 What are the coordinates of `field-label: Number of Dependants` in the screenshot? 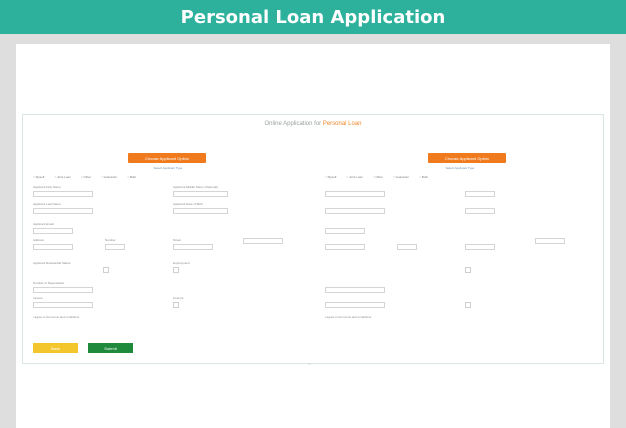 It's located at (49, 283).